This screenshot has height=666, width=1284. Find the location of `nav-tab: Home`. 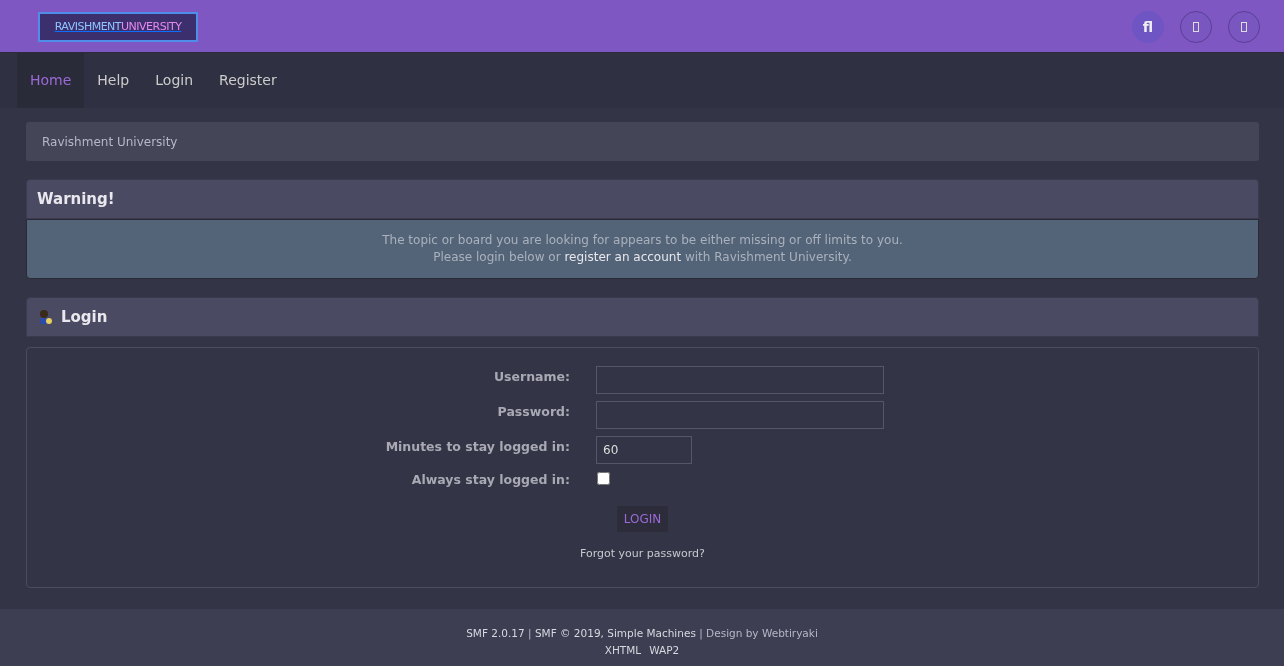

nav-tab: Home is located at coordinates (51, 80).